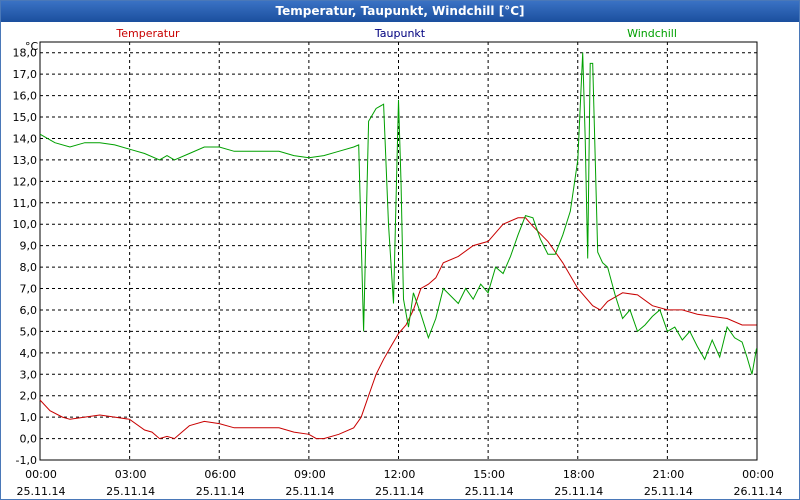 The image size is (800, 500). Describe the element at coordinates (25, 181) in the screenshot. I see `y-tick-label: 12,0` at that location.